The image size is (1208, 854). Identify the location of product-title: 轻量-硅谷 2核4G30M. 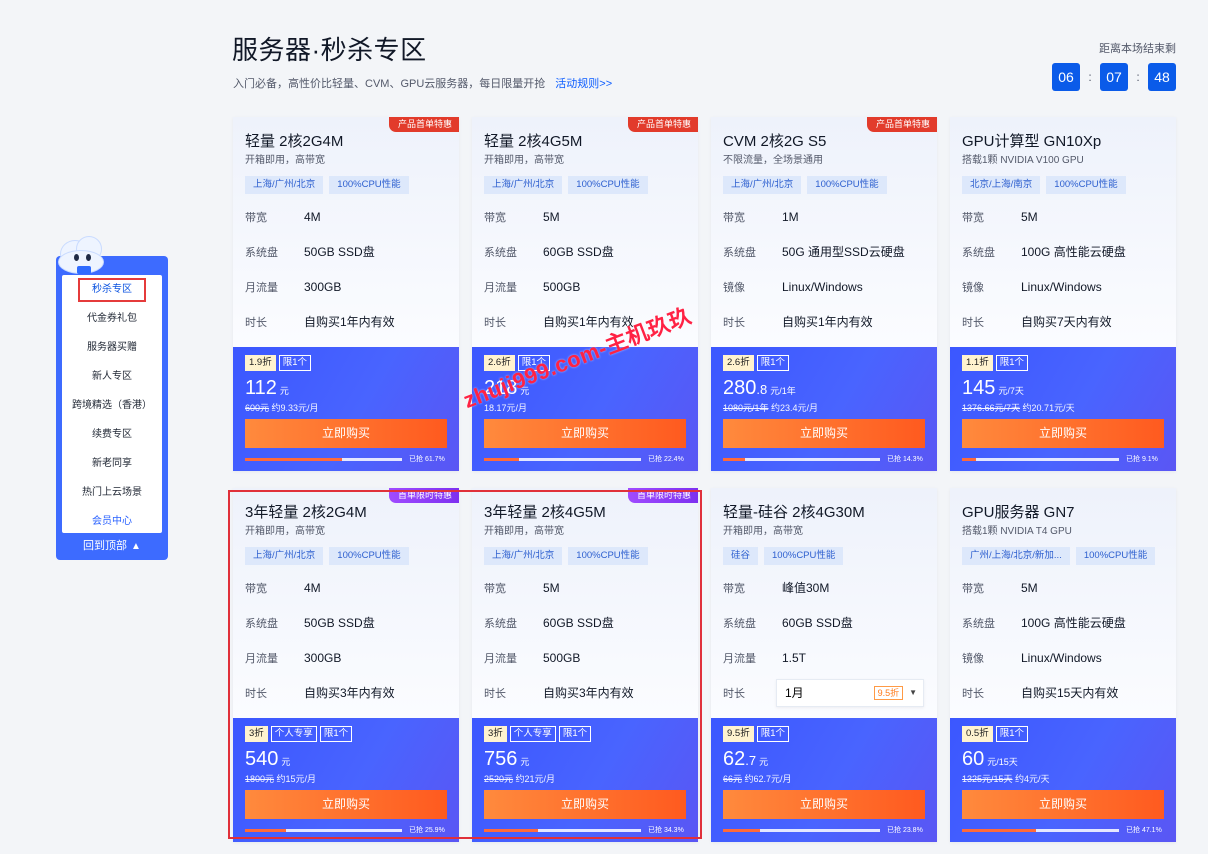
(794, 512).